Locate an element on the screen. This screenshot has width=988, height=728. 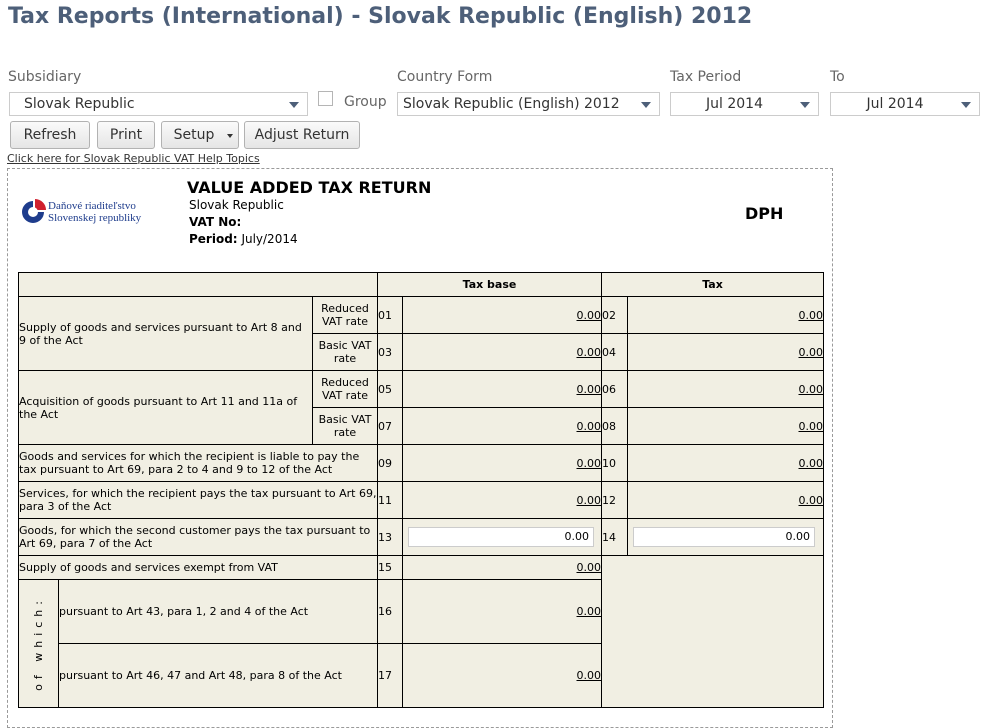
to-period-select: Jul 2014 is located at coordinates (905, 104).